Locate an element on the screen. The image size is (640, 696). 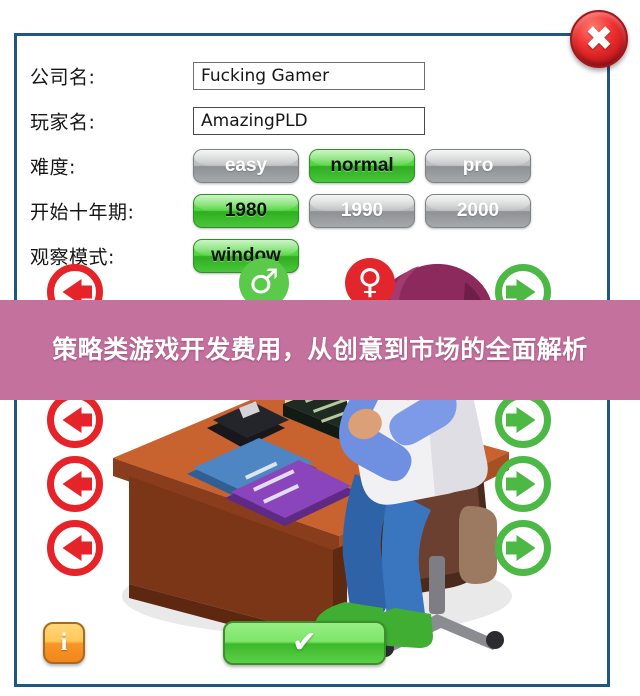
difficulty-option-pro-label: pro is located at coordinates (478, 165).